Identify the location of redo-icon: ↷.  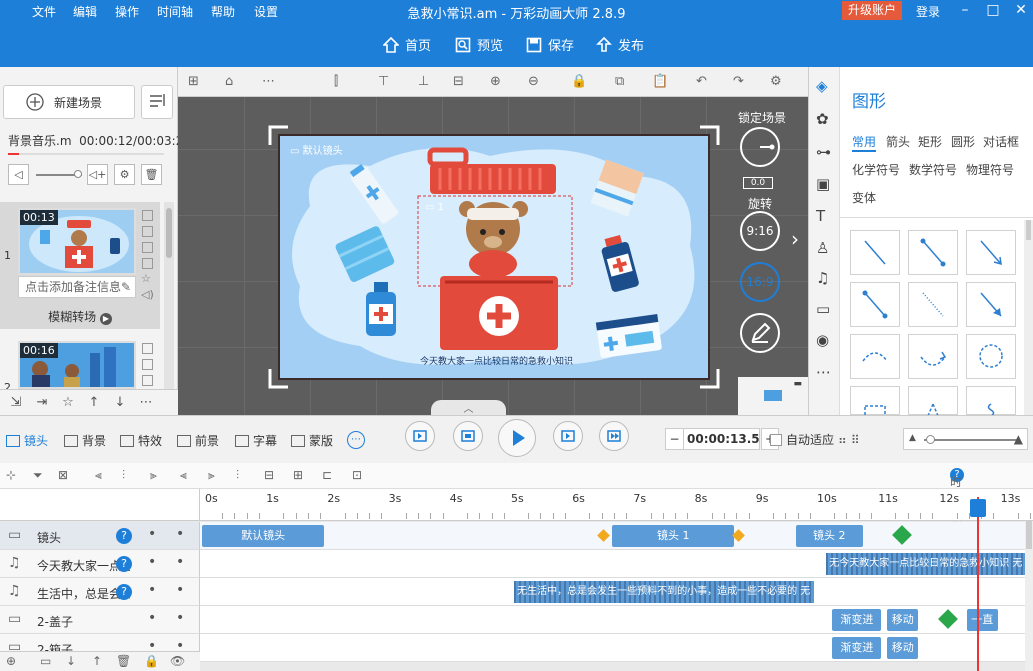
(738, 81).